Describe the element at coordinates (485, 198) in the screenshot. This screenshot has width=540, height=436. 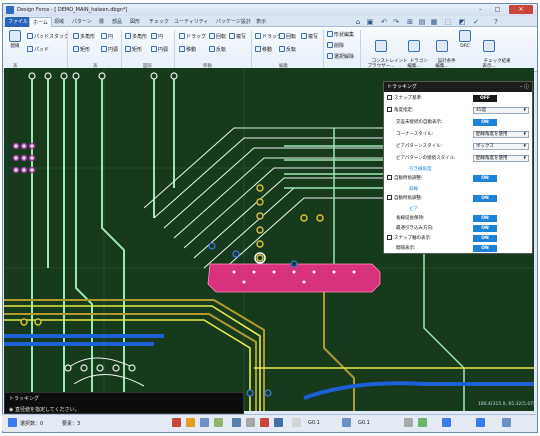
I see `auto-adjust-2-toggle: ON` at that location.